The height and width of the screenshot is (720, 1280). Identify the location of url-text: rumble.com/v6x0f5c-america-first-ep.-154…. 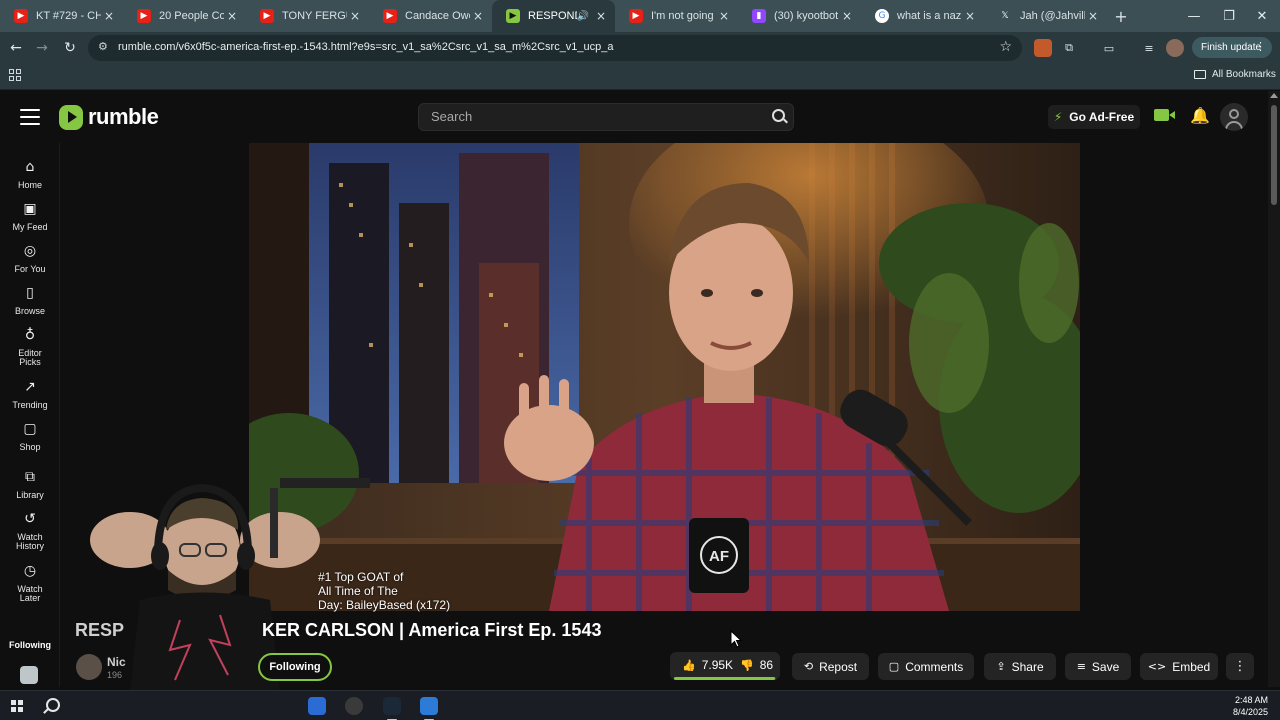
(366, 47).